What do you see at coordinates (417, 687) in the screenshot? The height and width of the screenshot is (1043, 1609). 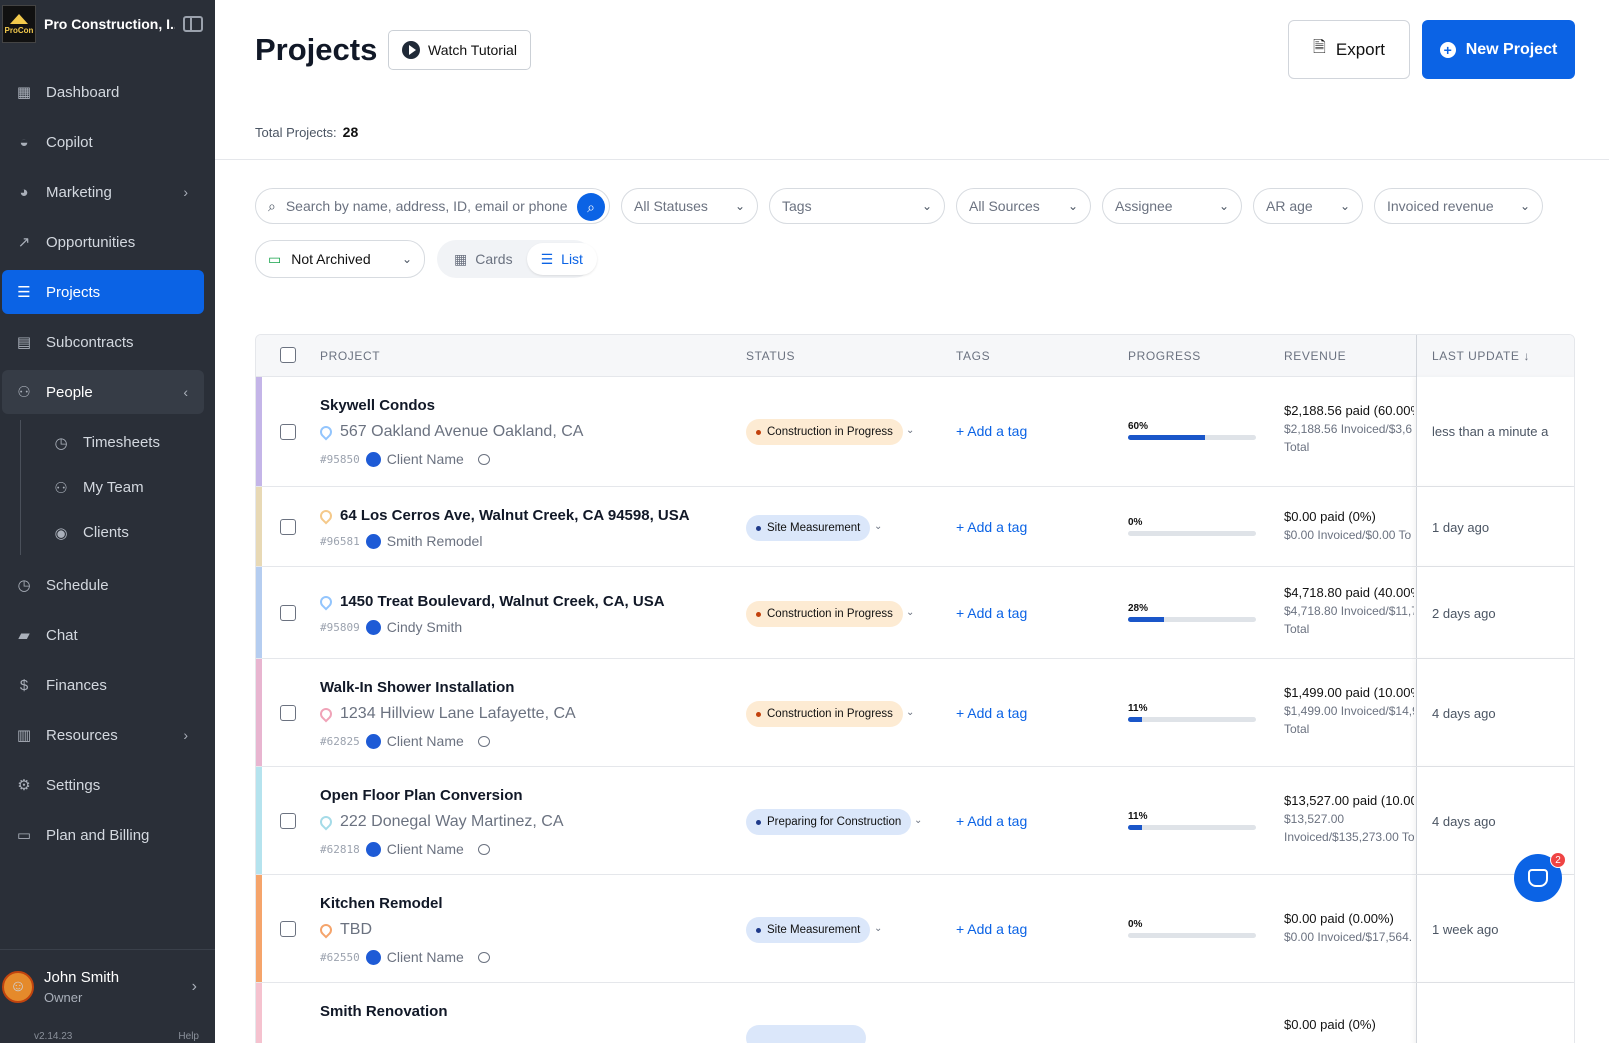 I see `project-name: Walk-In Shower Installation` at bounding box center [417, 687].